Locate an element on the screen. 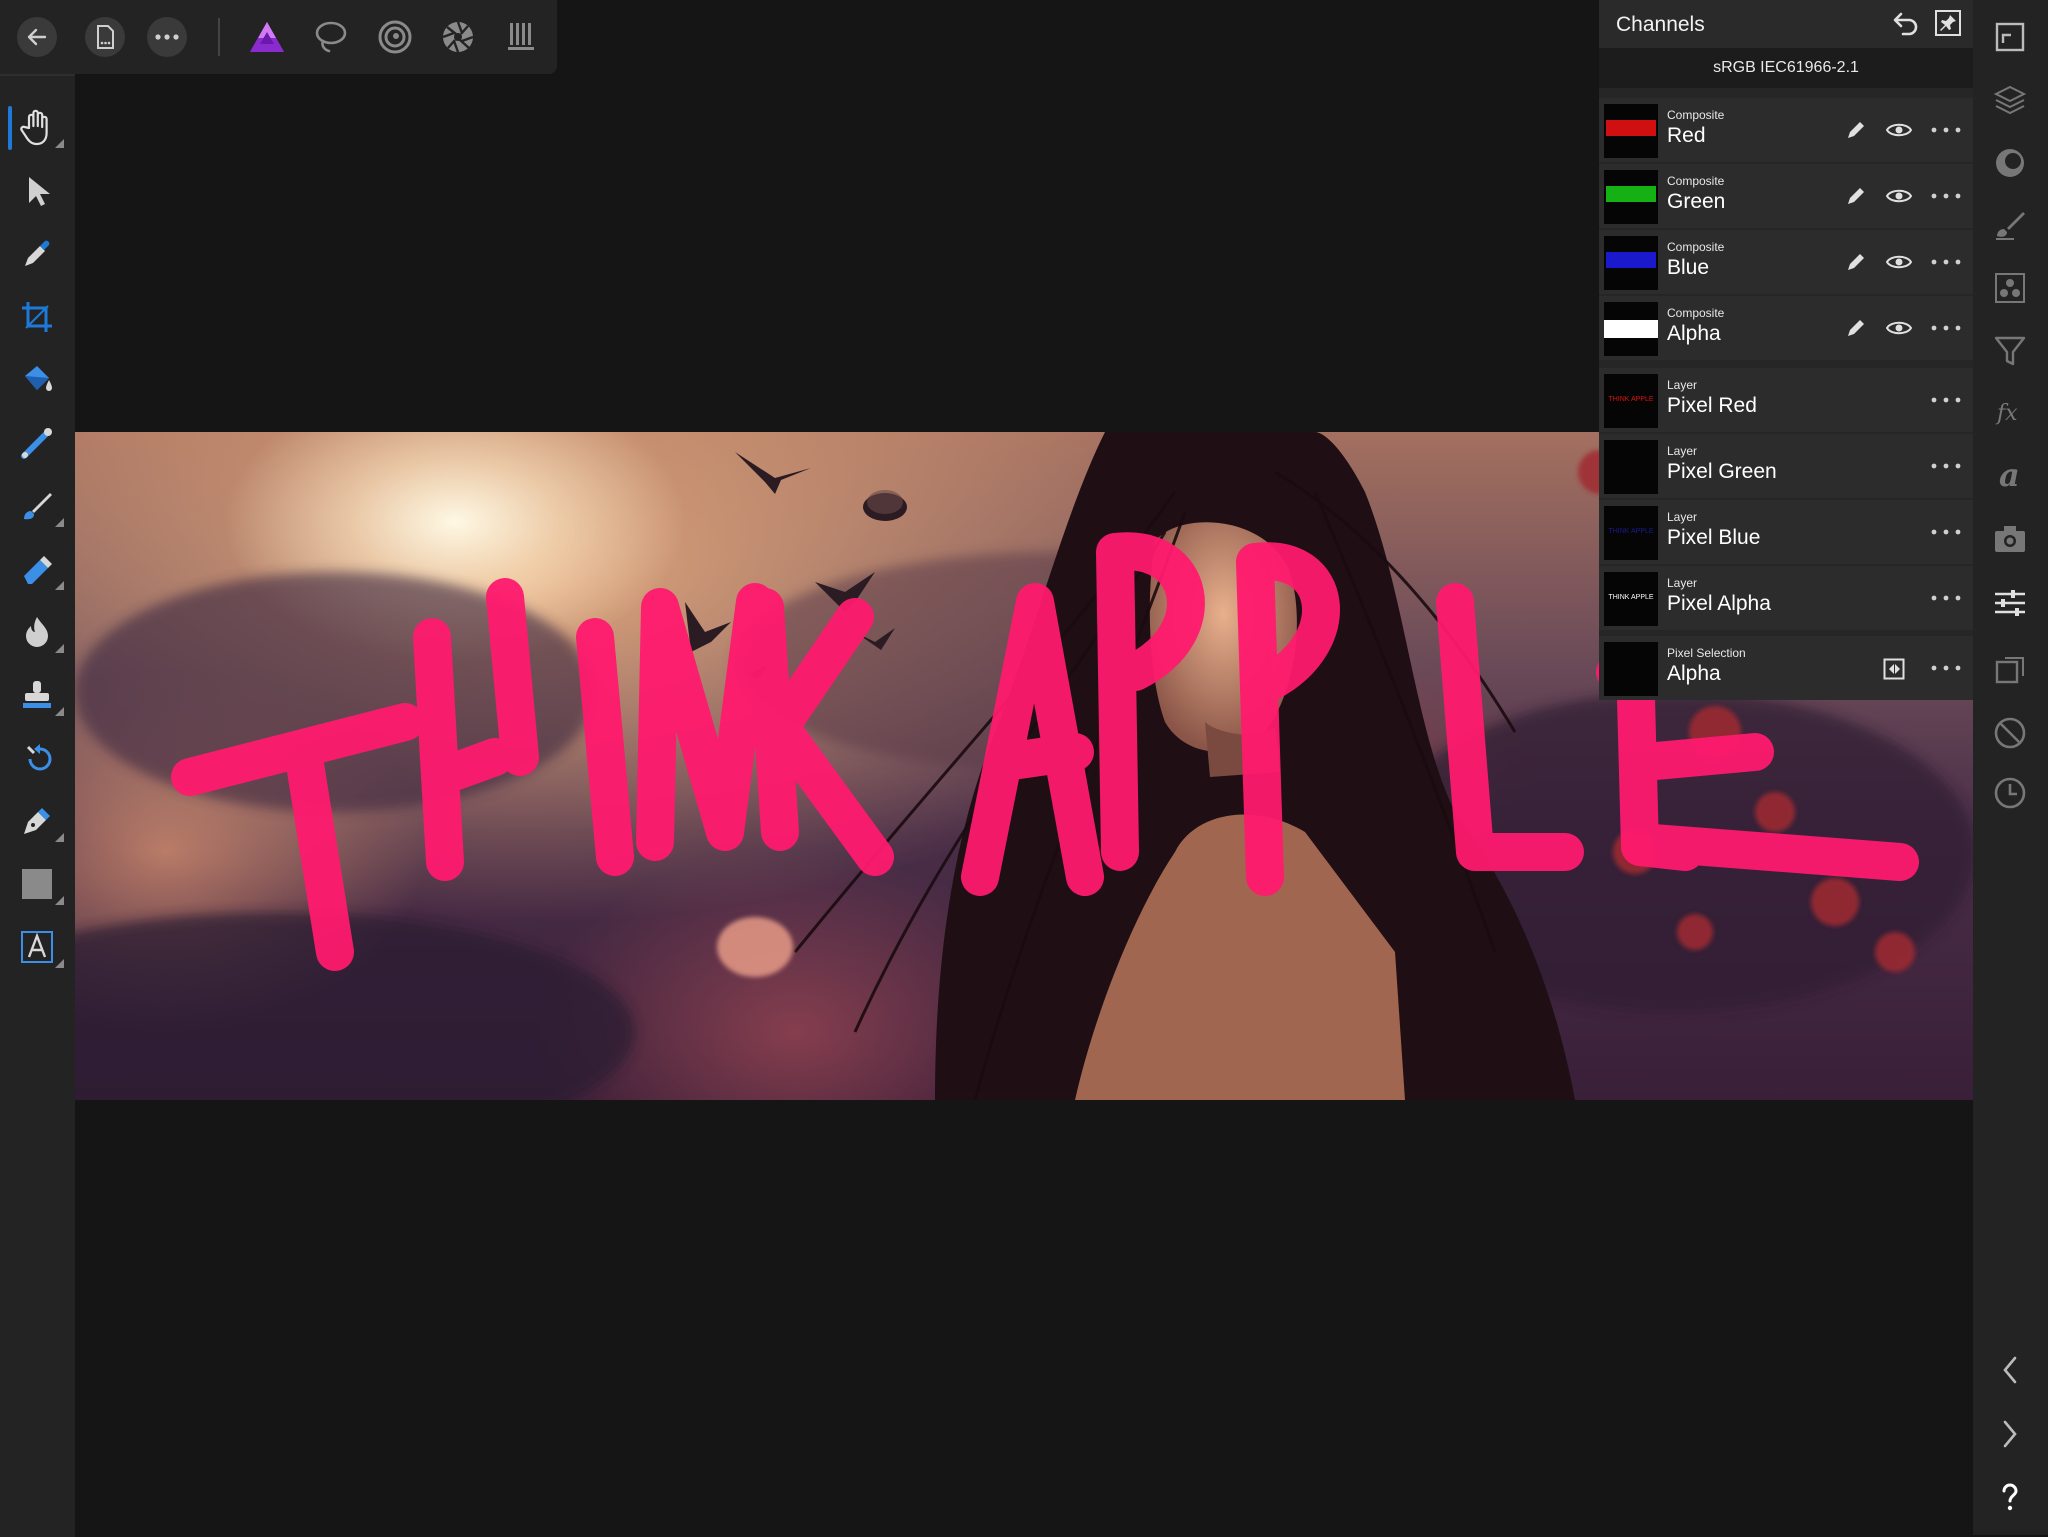 The image size is (2048, 1537). affinity-photo-persona-icon is located at coordinates (267, 37).